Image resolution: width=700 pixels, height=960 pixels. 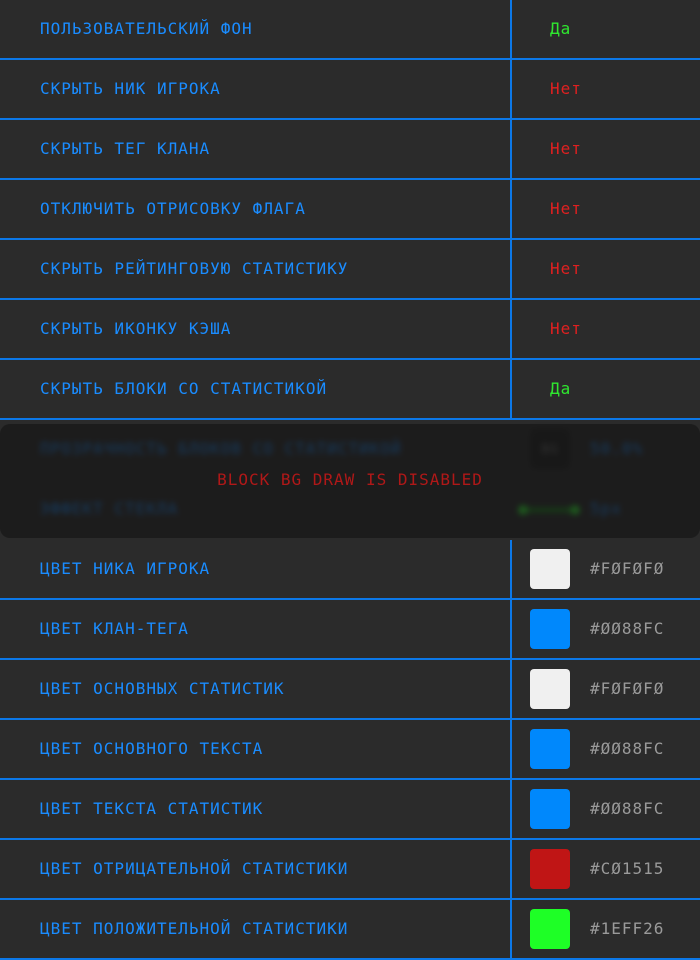 What do you see at coordinates (194, 928) in the screenshot?
I see `setting-label: Цвет положительной статистики` at bounding box center [194, 928].